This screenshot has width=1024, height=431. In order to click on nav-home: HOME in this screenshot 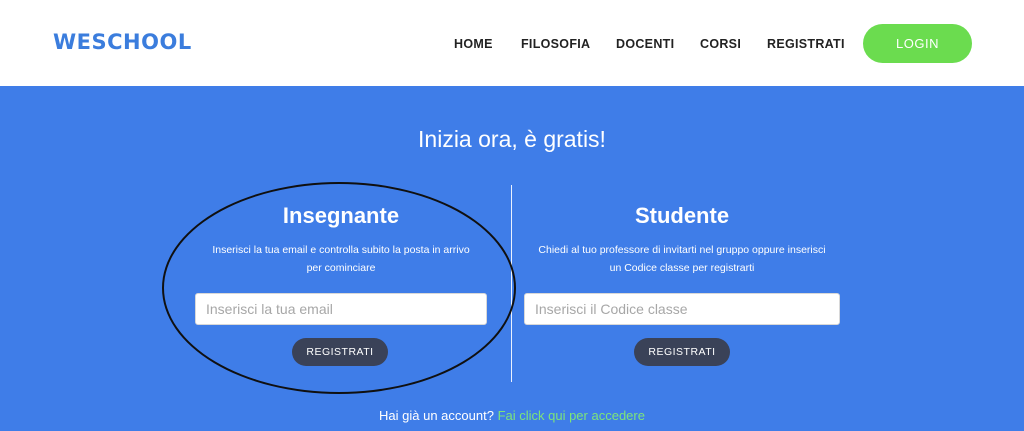, I will do `click(473, 44)`.